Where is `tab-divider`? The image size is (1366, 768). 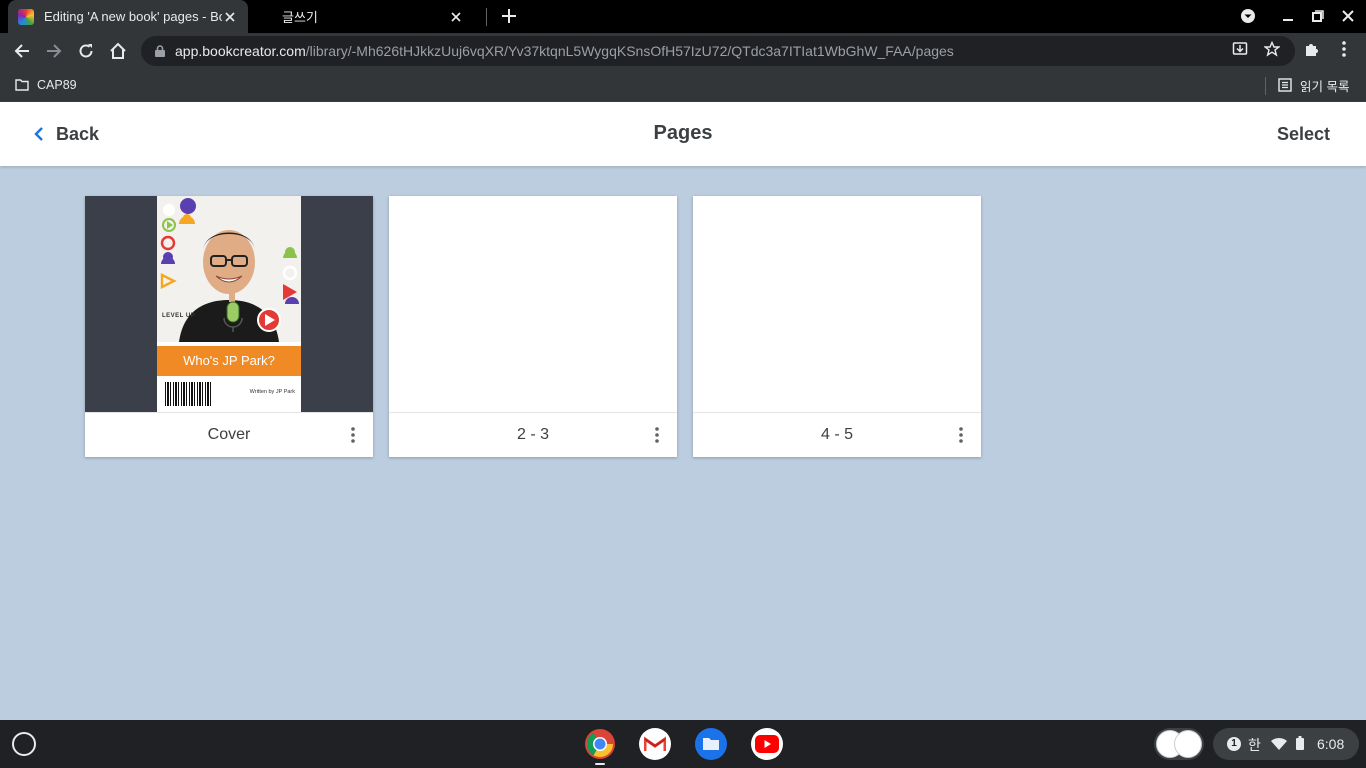
tab-divider is located at coordinates (486, 17).